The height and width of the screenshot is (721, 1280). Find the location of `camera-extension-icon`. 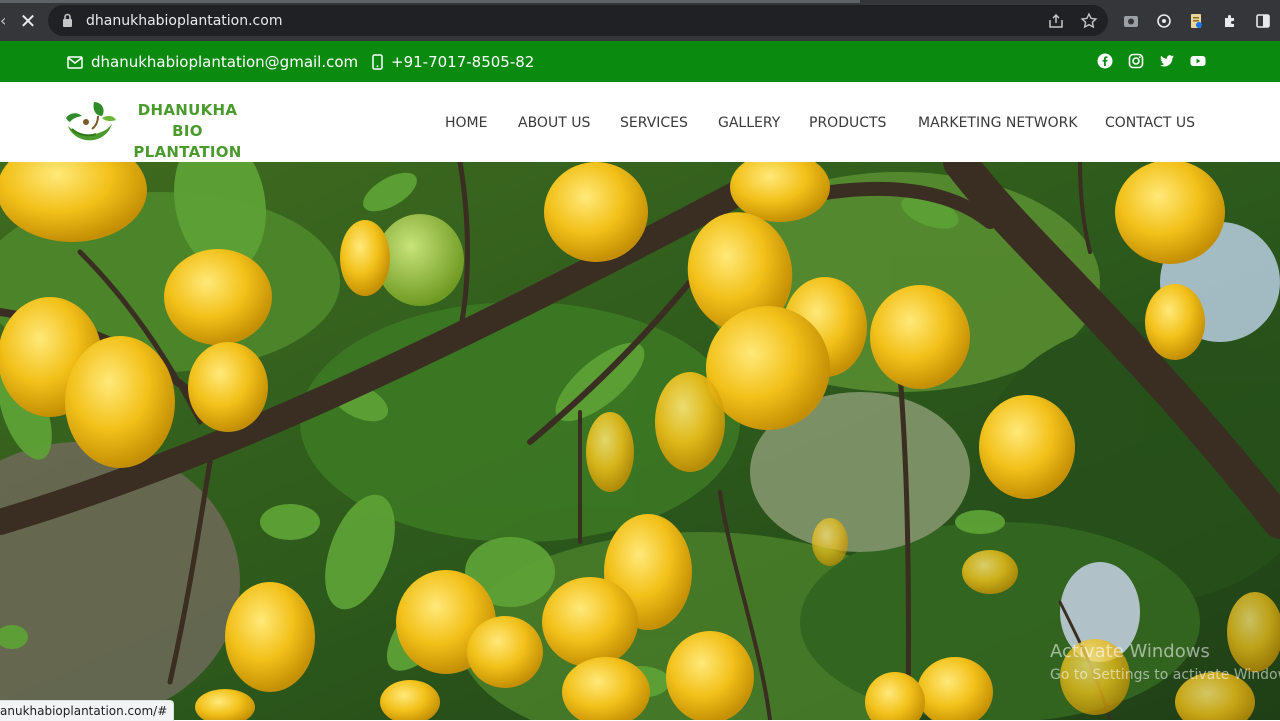

camera-extension-icon is located at coordinates (1131, 21).